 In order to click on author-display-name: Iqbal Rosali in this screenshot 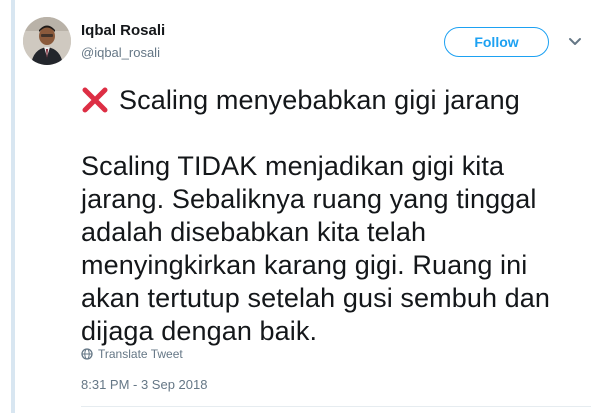, I will do `click(123, 30)`.